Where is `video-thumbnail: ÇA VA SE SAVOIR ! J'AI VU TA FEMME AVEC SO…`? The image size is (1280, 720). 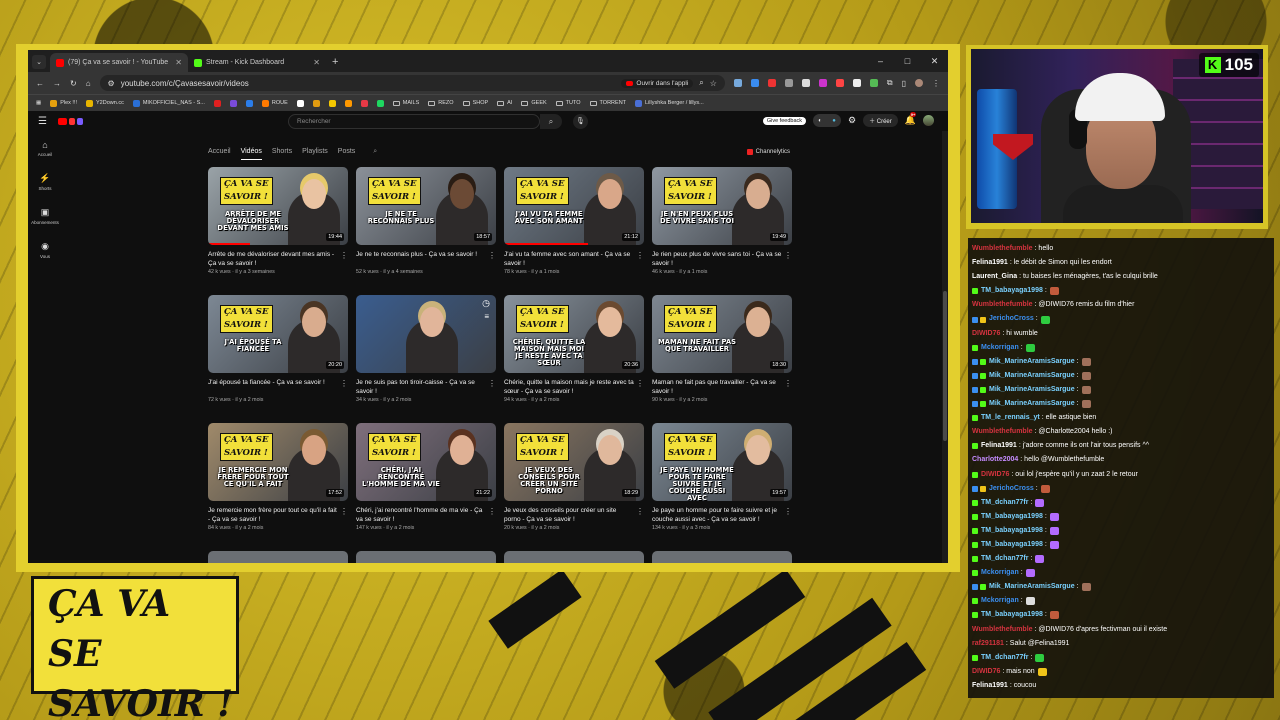 video-thumbnail: ÇA VA SE SAVOIR ! J'AI VU TA FEMME AVEC SO… is located at coordinates (574, 206).